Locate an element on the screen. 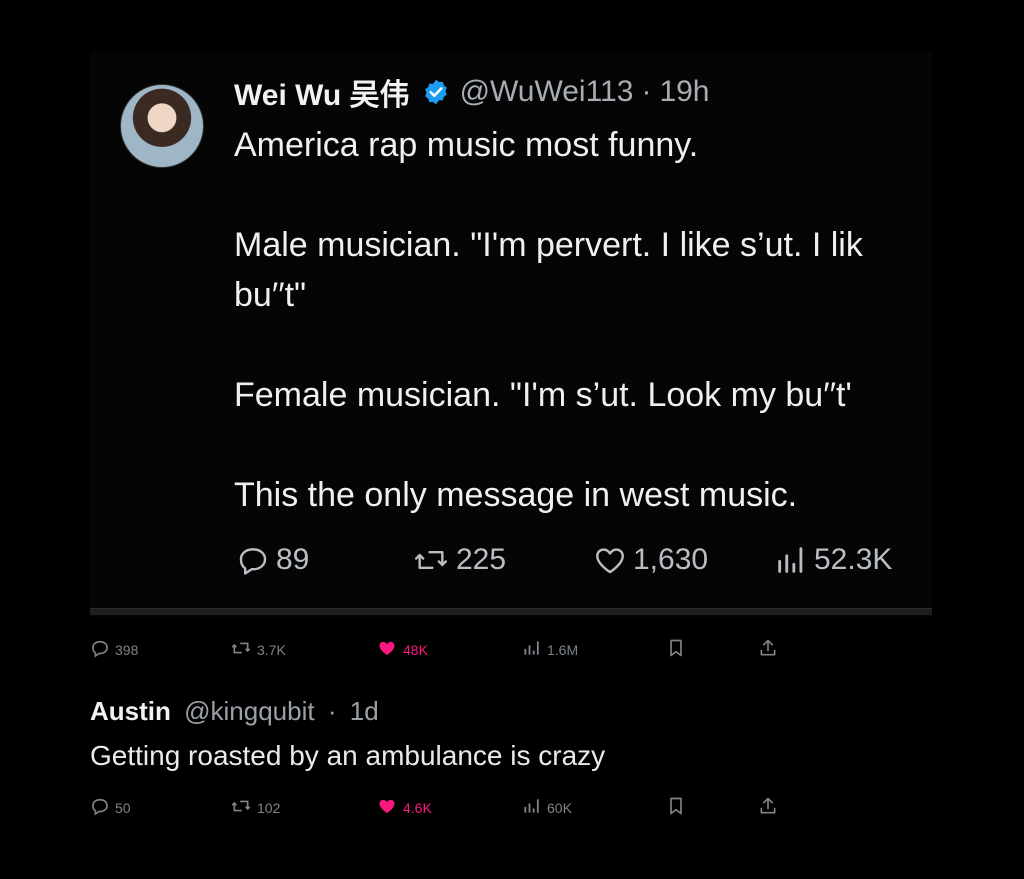  retweet-count: 102 is located at coordinates (269, 807).